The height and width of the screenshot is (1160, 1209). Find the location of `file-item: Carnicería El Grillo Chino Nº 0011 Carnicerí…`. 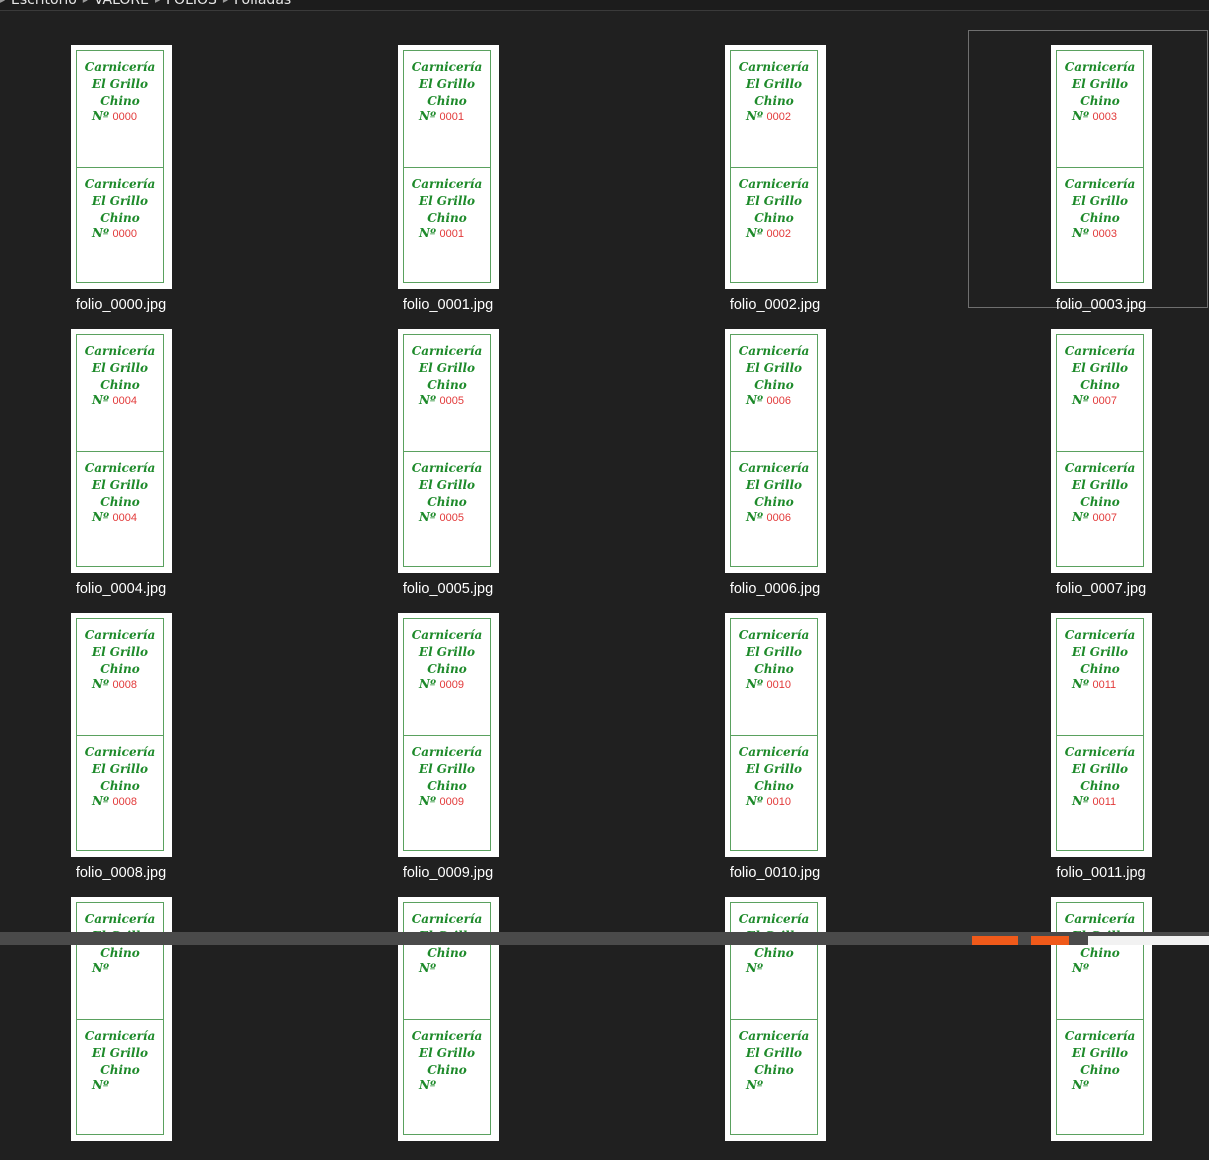

file-item: Carnicería El Grillo Chino Nº 0011 Carnicerí… is located at coordinates (1088, 739).